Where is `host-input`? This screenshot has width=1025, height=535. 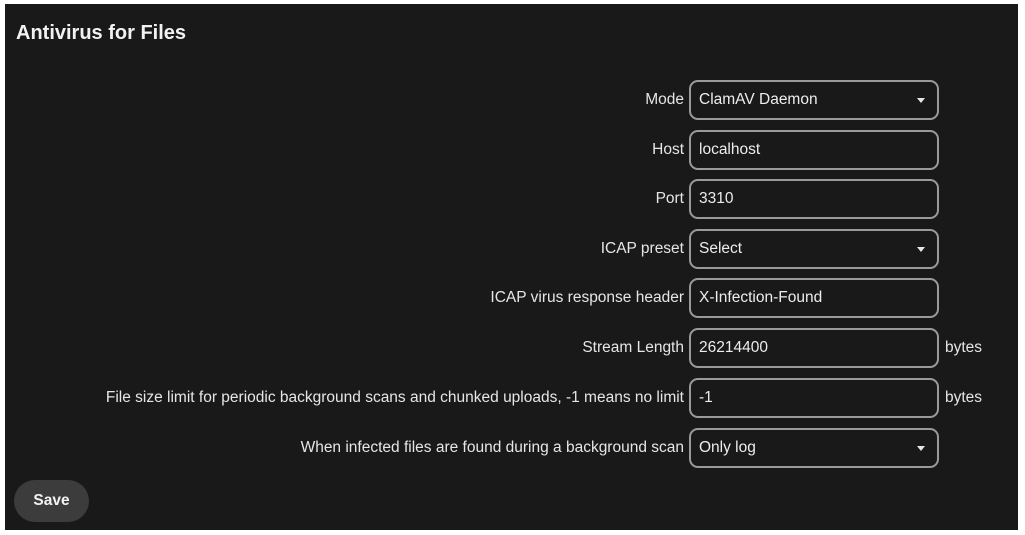
host-input is located at coordinates (814, 150).